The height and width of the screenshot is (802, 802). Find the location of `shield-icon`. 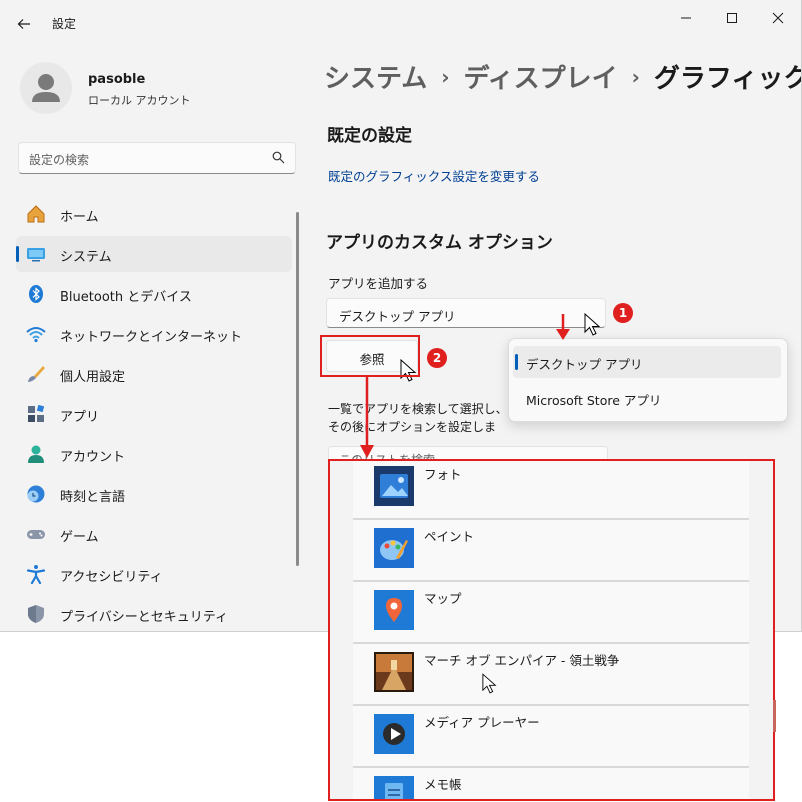

shield-icon is located at coordinates (36, 614).